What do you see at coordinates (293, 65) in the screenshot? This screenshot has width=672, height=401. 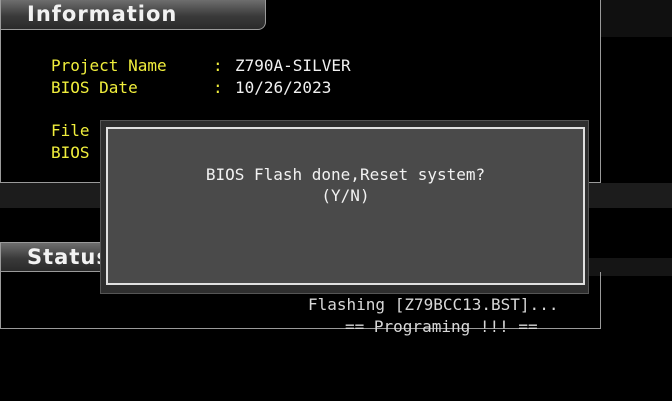 I see `project-name-value: Z790A-SILVER` at bounding box center [293, 65].